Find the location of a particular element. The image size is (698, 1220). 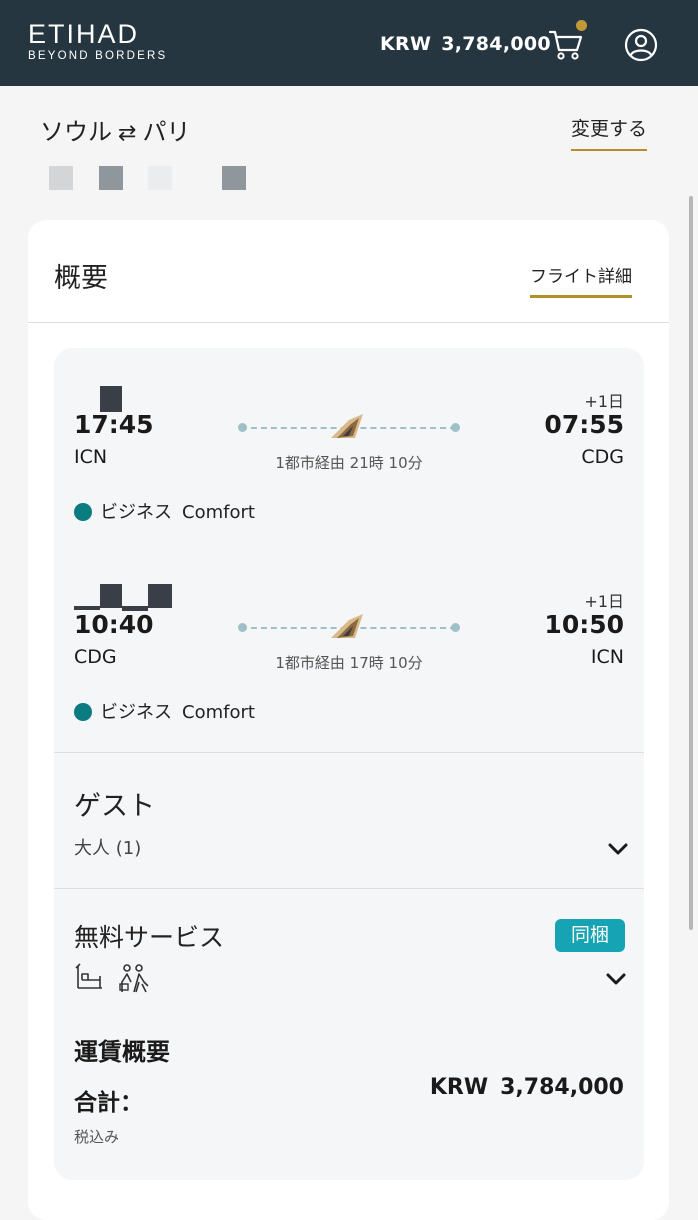

flight-duration: 1都市経由 17時 10分 is located at coordinates (349, 663).